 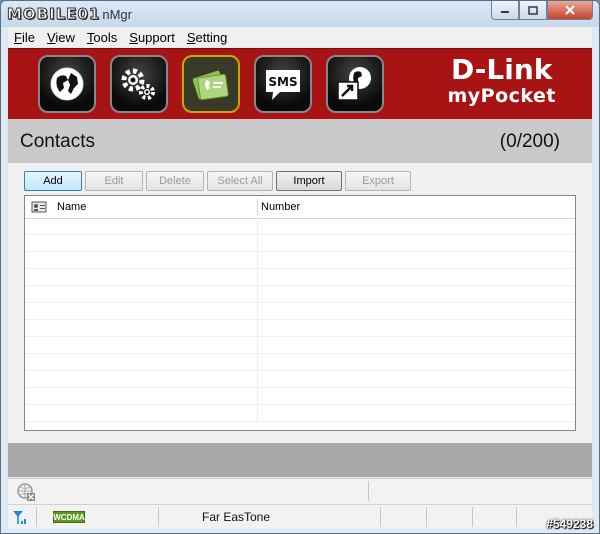 I want to click on toolbar-sms-button: SMS, so click(x=283, y=84).